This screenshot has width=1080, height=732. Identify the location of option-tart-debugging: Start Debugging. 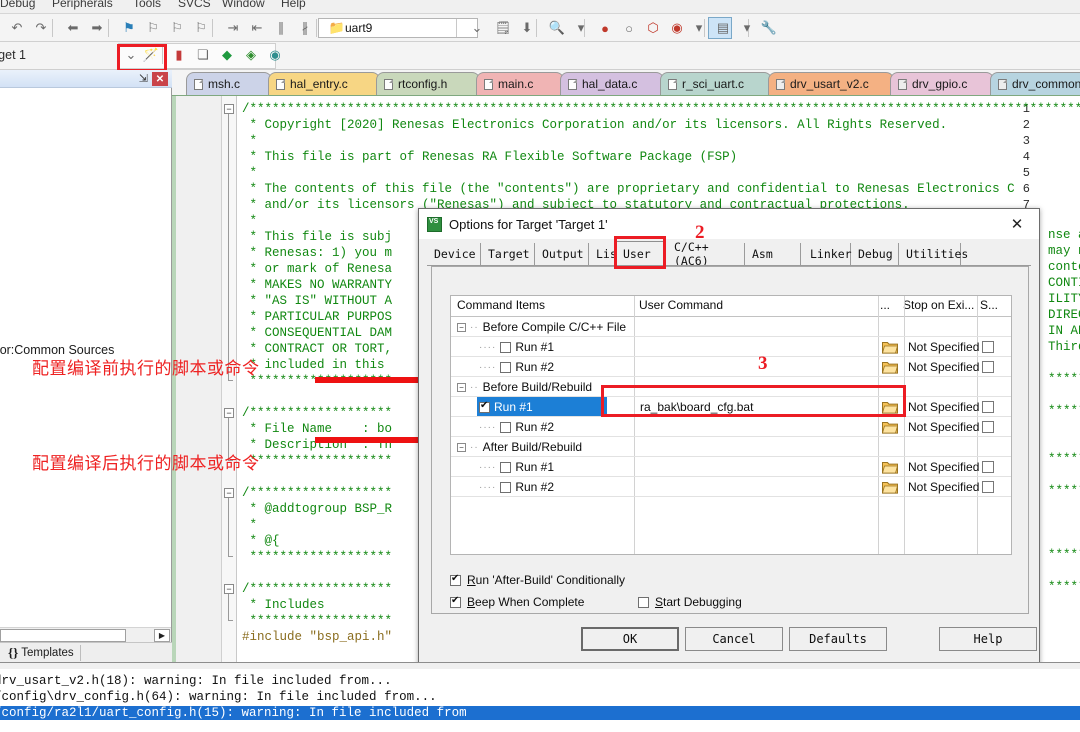
(690, 602).